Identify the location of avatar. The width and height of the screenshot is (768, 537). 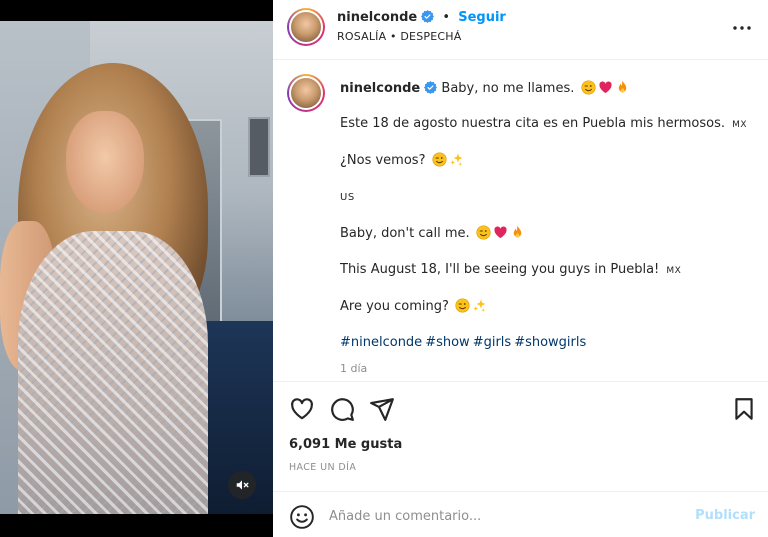
(306, 27).